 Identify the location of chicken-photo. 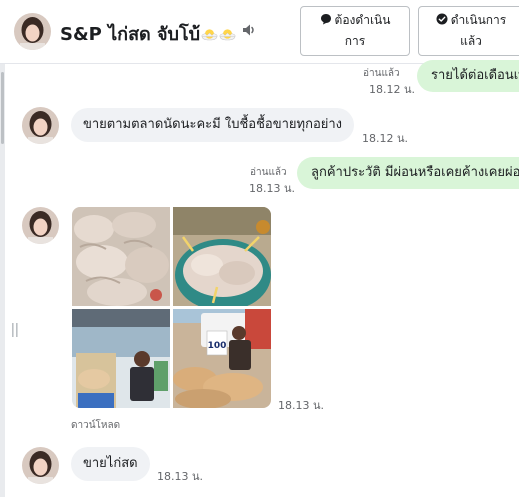
(121, 256).